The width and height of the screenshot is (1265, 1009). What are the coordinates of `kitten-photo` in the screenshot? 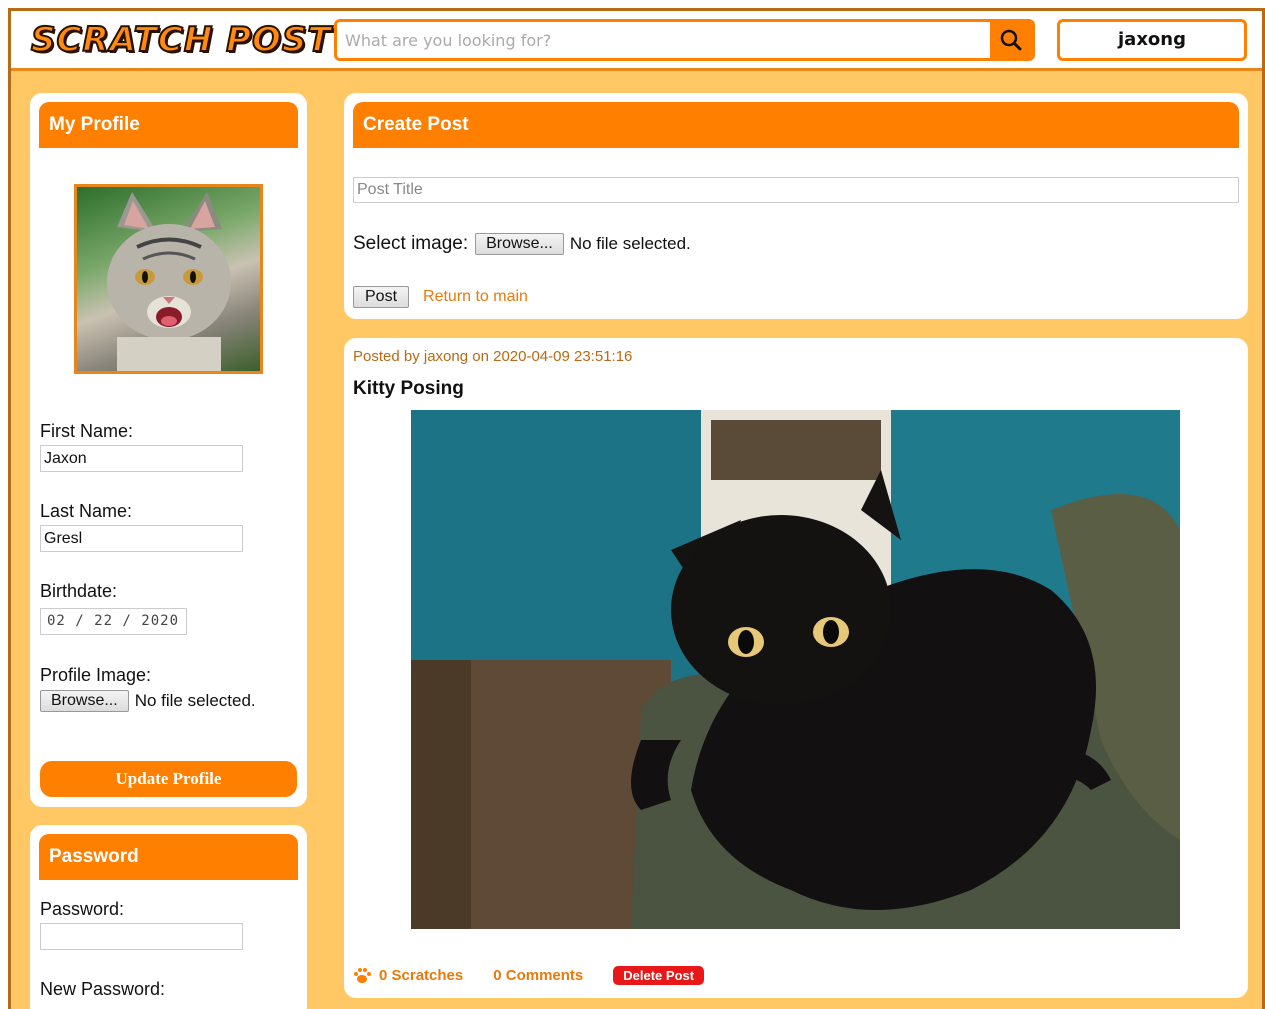 It's located at (169, 281).